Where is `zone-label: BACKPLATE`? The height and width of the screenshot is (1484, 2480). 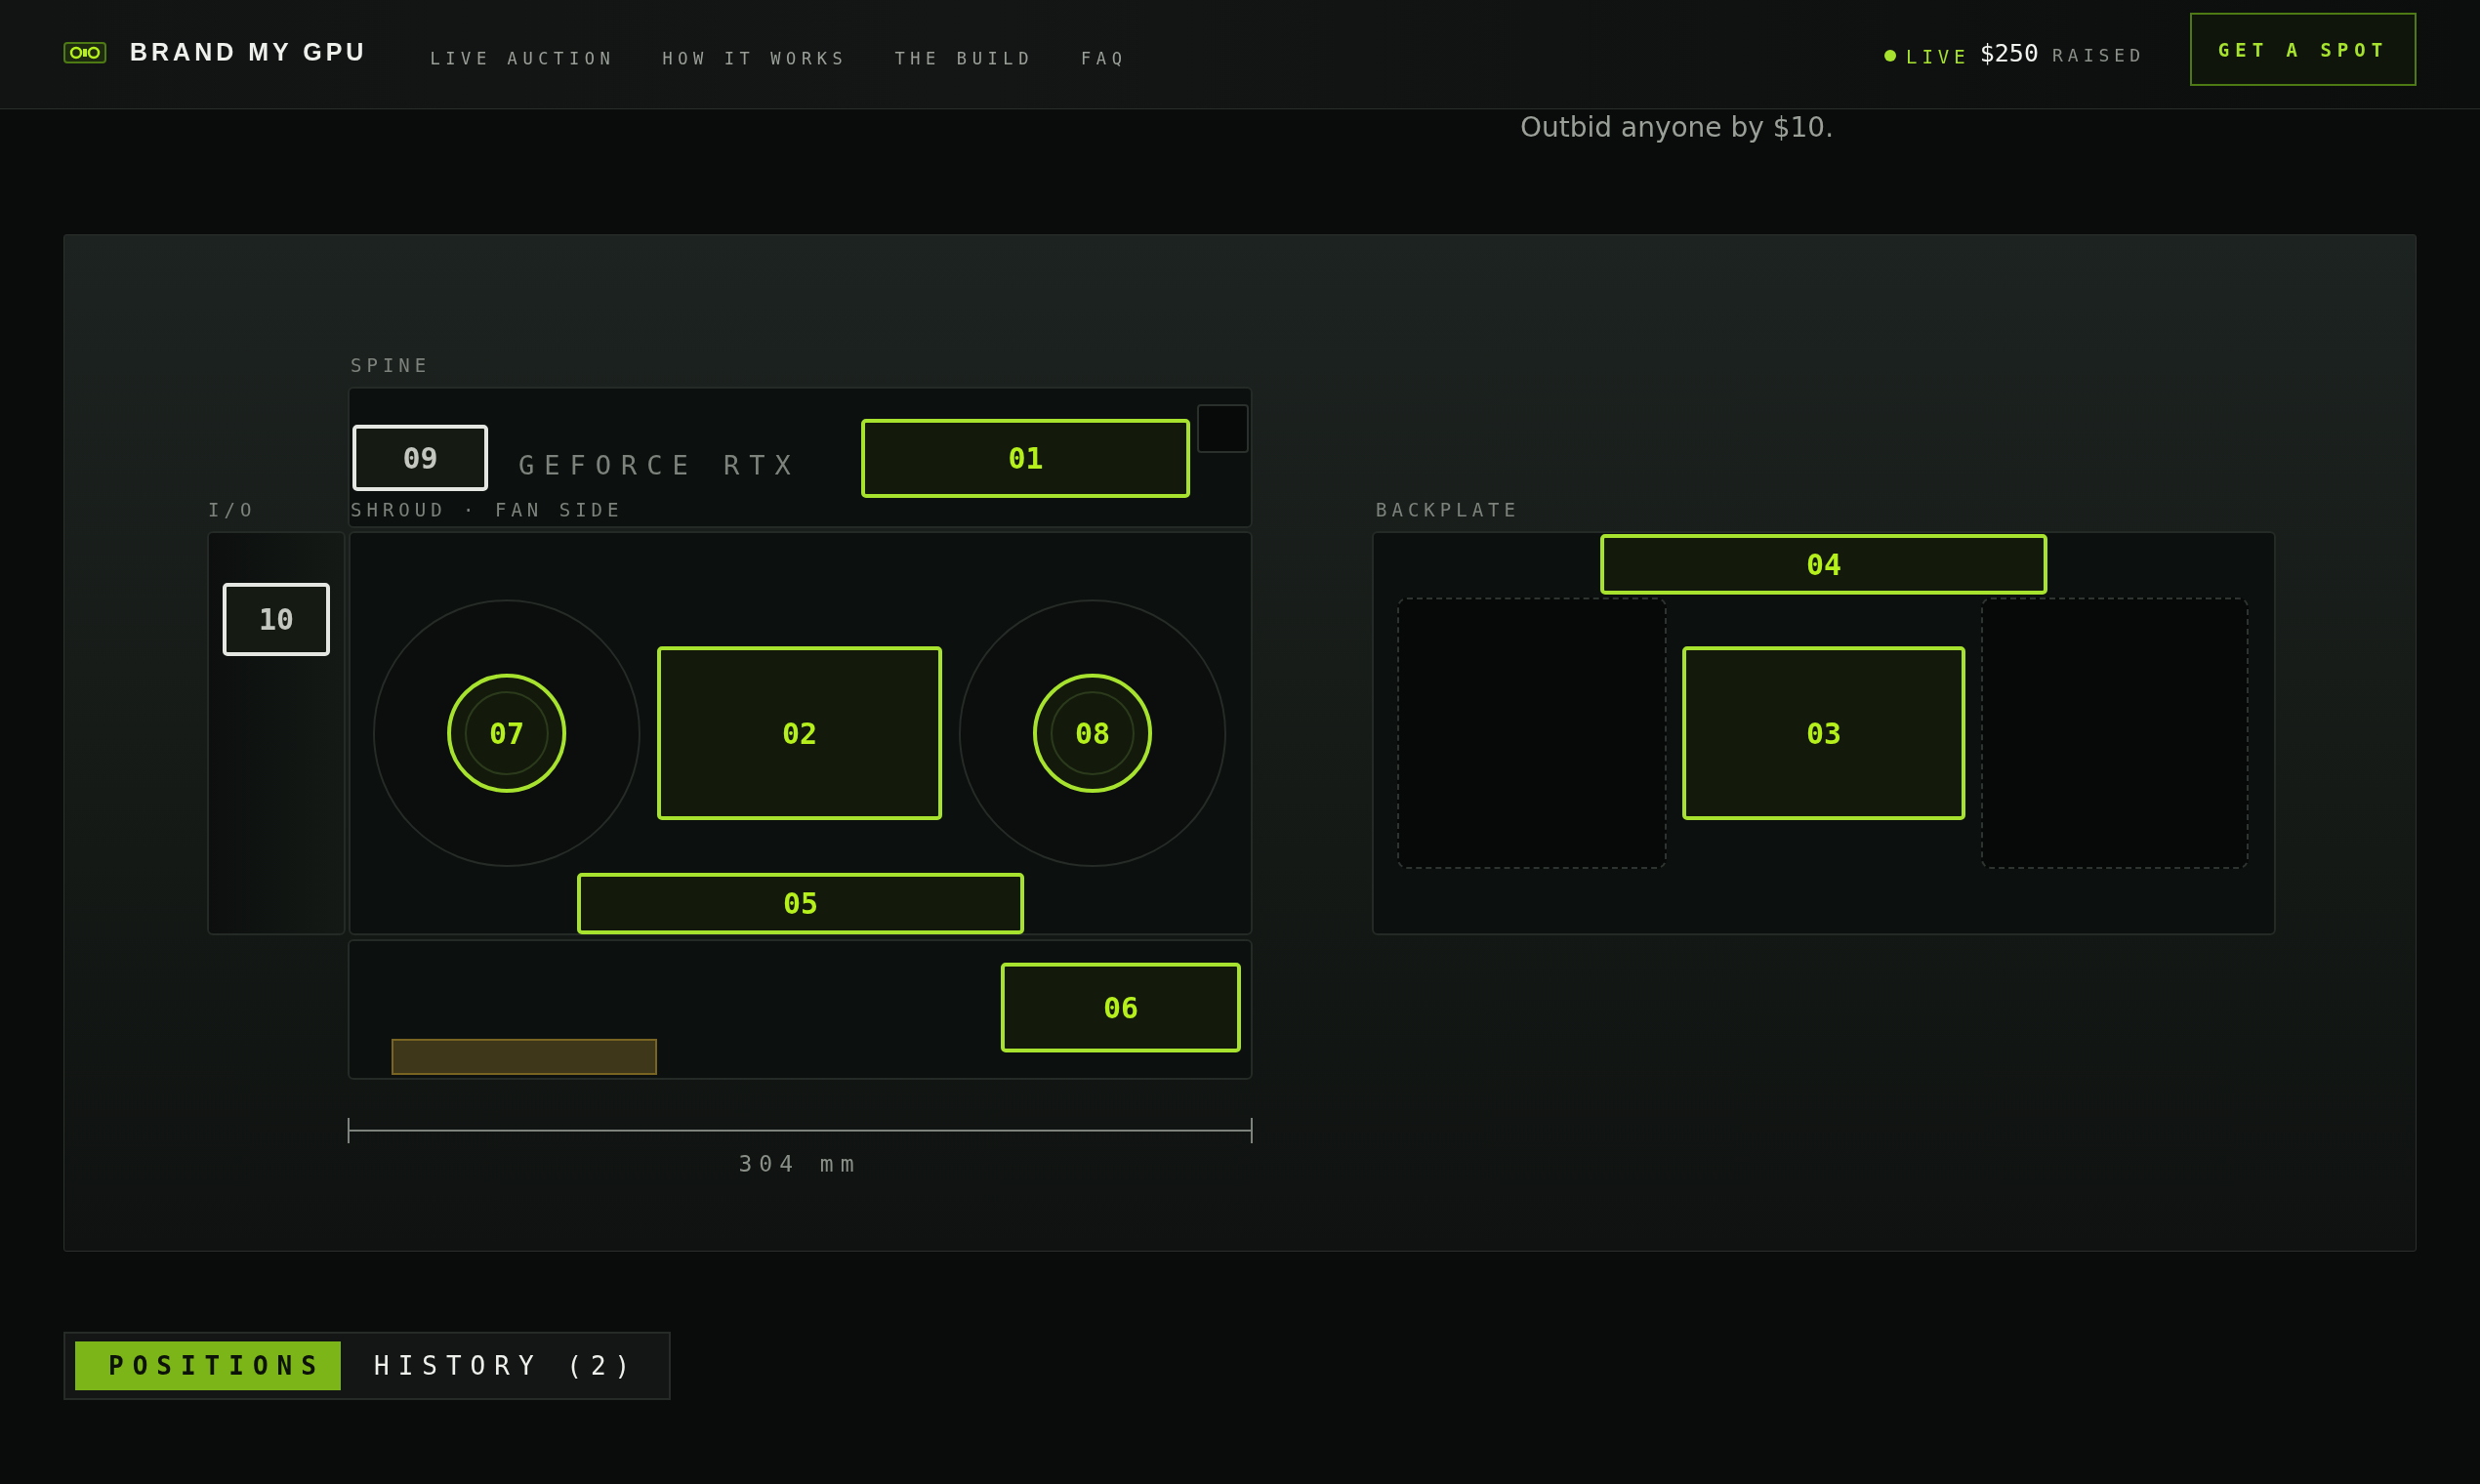
zone-label: BACKPLATE is located at coordinates (1448, 510).